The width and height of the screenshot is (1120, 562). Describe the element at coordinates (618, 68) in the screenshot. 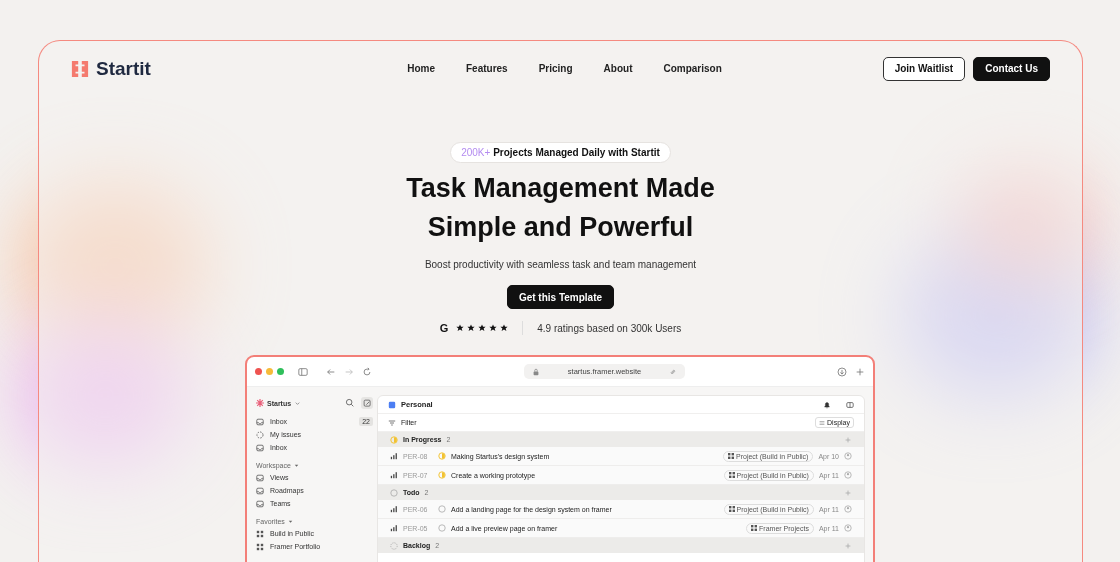

I see `nav-link: About` at that location.